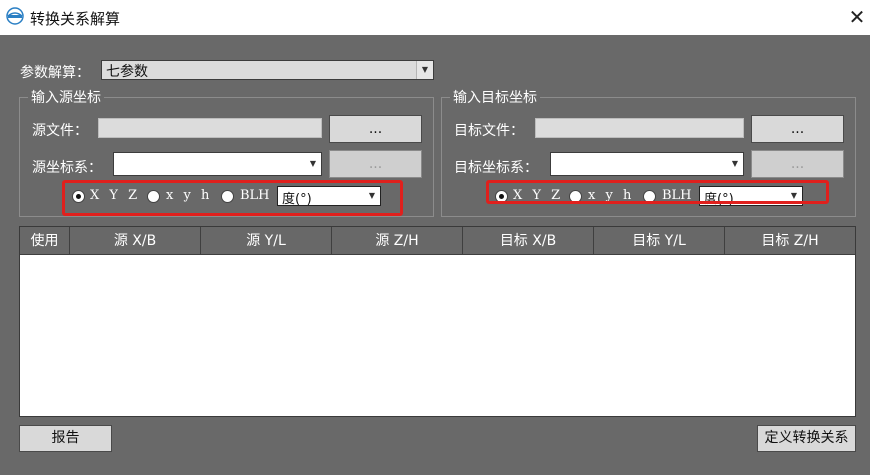 The width and height of the screenshot is (870, 475). Describe the element at coordinates (496, 168) in the screenshot. I see `target-system-label: 目标坐标系：` at that location.